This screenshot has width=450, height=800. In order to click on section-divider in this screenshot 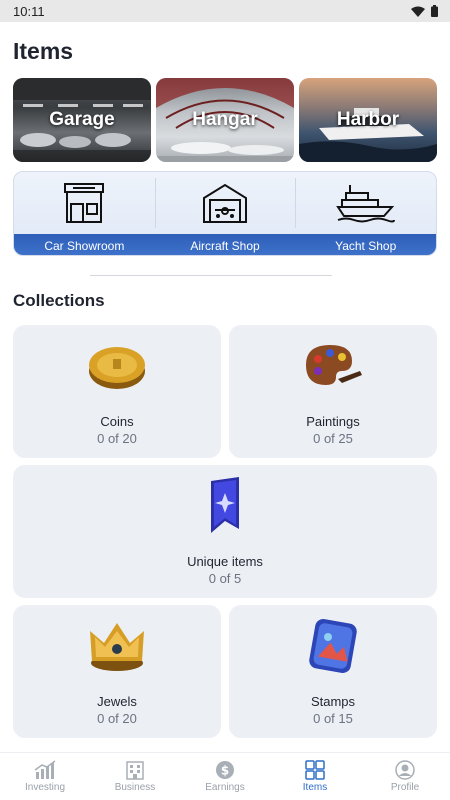, I will do `click(211, 275)`.